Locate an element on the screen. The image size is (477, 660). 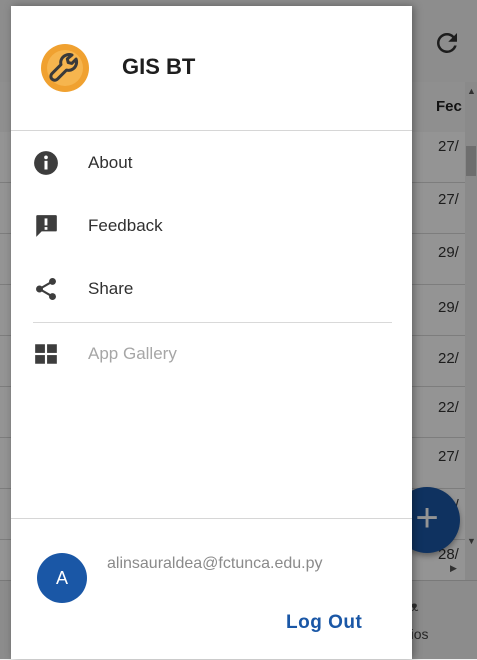
app-title: GIS BT is located at coordinates (159, 66).